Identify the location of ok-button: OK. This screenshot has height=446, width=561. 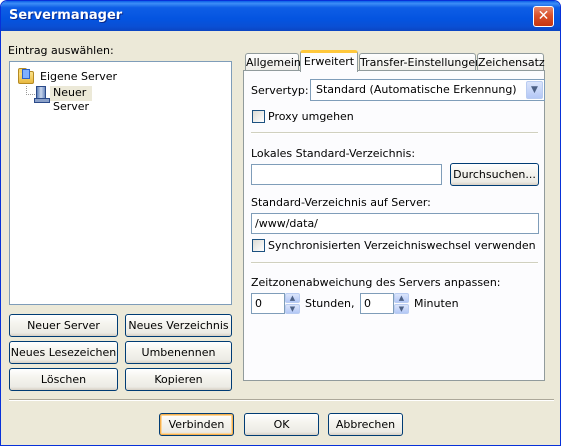
(281, 424).